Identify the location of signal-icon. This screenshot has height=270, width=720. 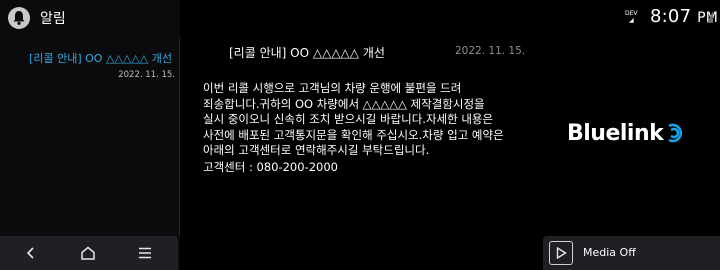
(710, 17).